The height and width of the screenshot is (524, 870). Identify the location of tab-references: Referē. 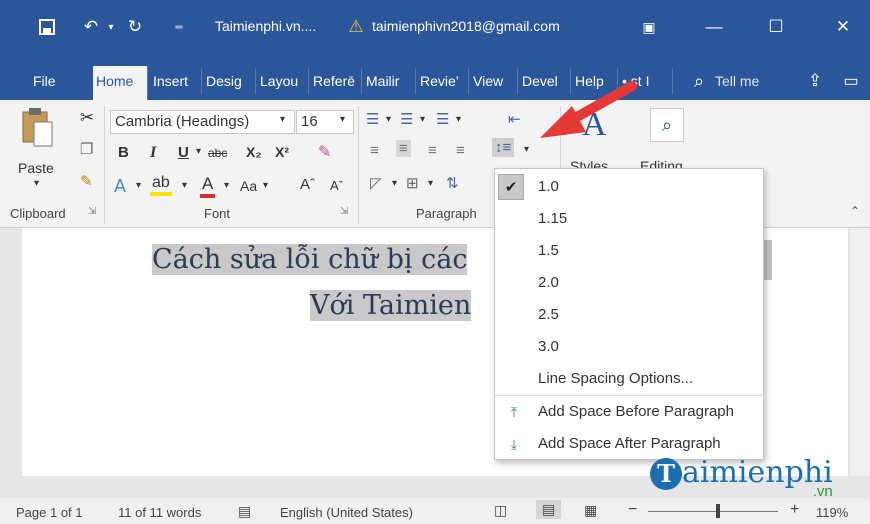
(336, 81).